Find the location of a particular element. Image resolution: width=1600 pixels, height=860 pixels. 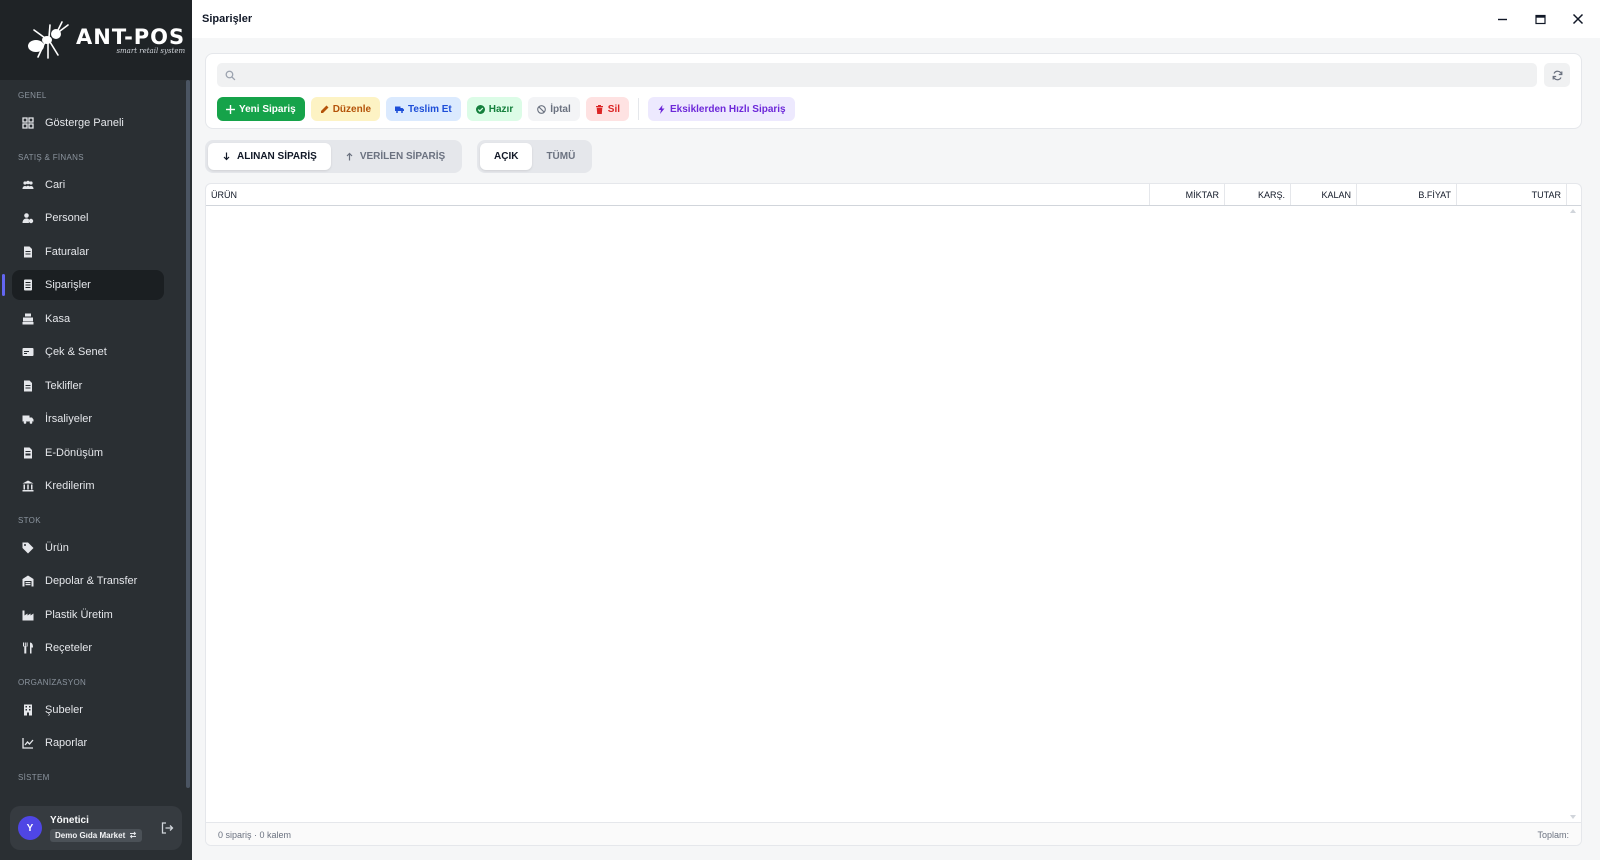

tag-icon is located at coordinates (28, 548).